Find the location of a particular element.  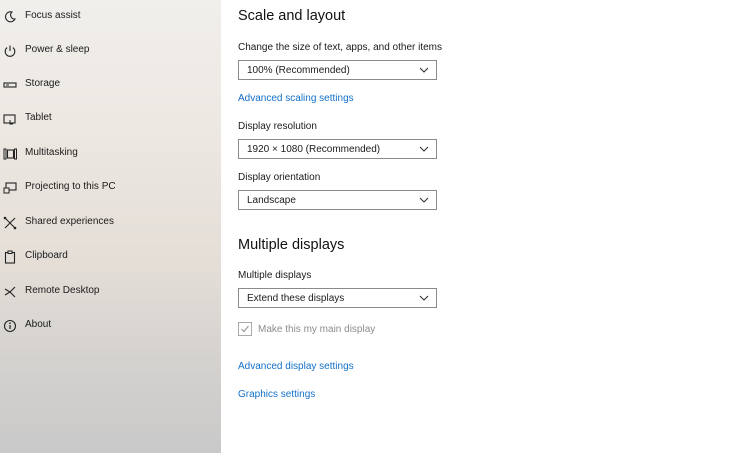

scale-dropdown: 100% (Recommended) is located at coordinates (337, 70).